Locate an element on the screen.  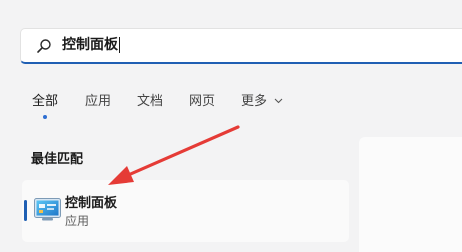
tab-web: 网页 is located at coordinates (202, 102).